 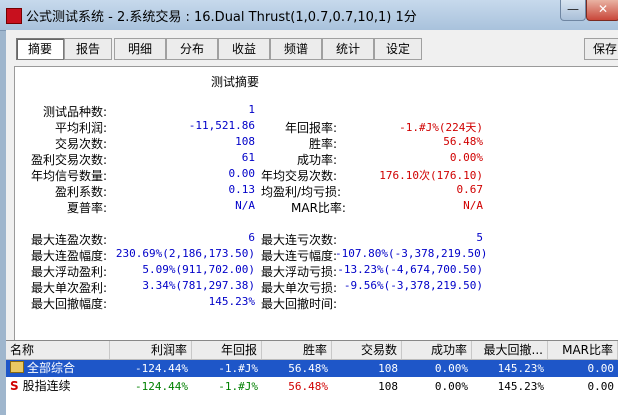 I want to click on tab-spectrum: 频谱, so click(x=296, y=49).